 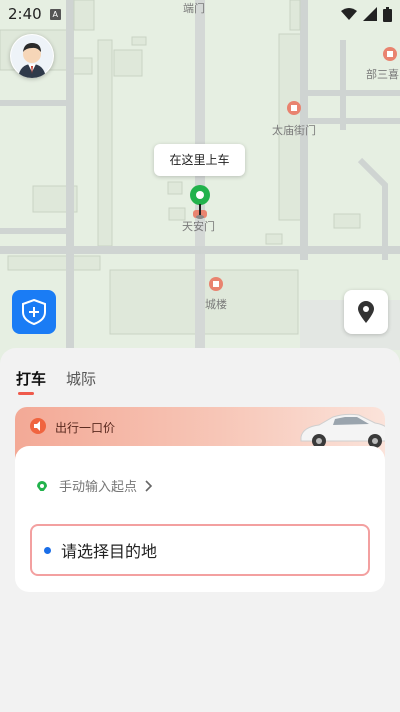 I want to click on promo-text: 出行一口价, so click(x=85, y=428).